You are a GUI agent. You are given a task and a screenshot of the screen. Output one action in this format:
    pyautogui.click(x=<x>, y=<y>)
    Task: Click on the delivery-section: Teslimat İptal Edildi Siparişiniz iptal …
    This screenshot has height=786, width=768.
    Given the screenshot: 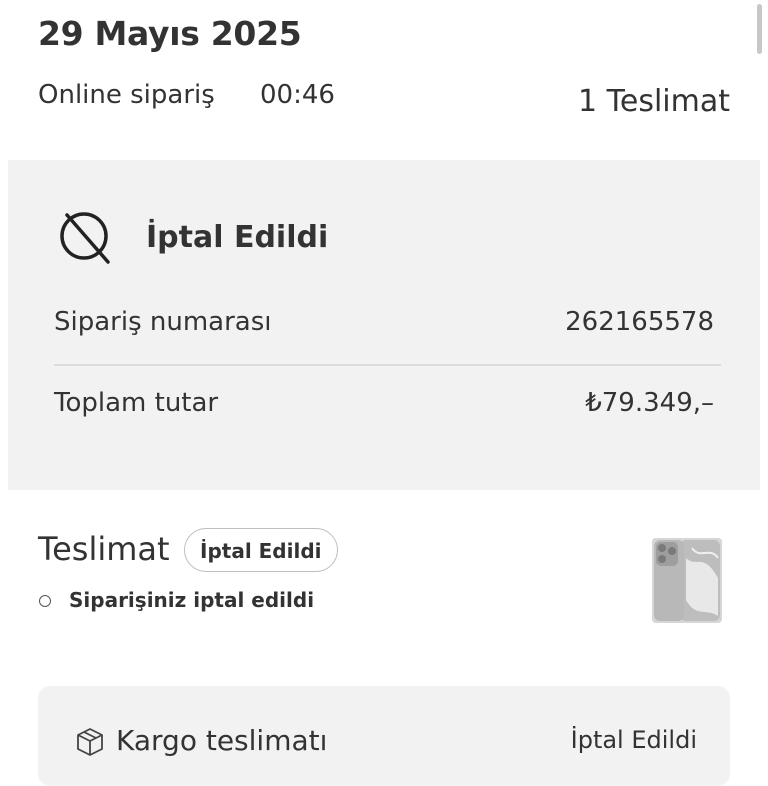 What is the action you would take?
    pyautogui.click(x=384, y=583)
    